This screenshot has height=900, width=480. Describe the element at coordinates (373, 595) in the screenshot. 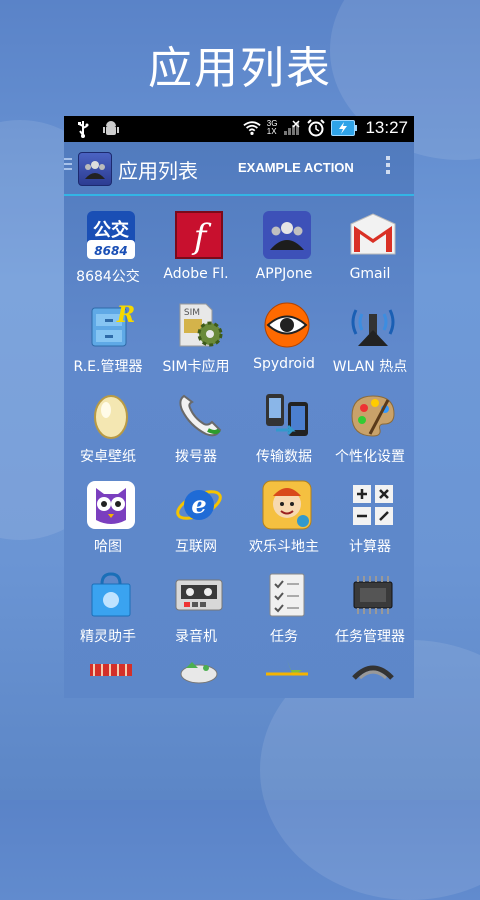

I see `chip-task-manager-icon` at that location.